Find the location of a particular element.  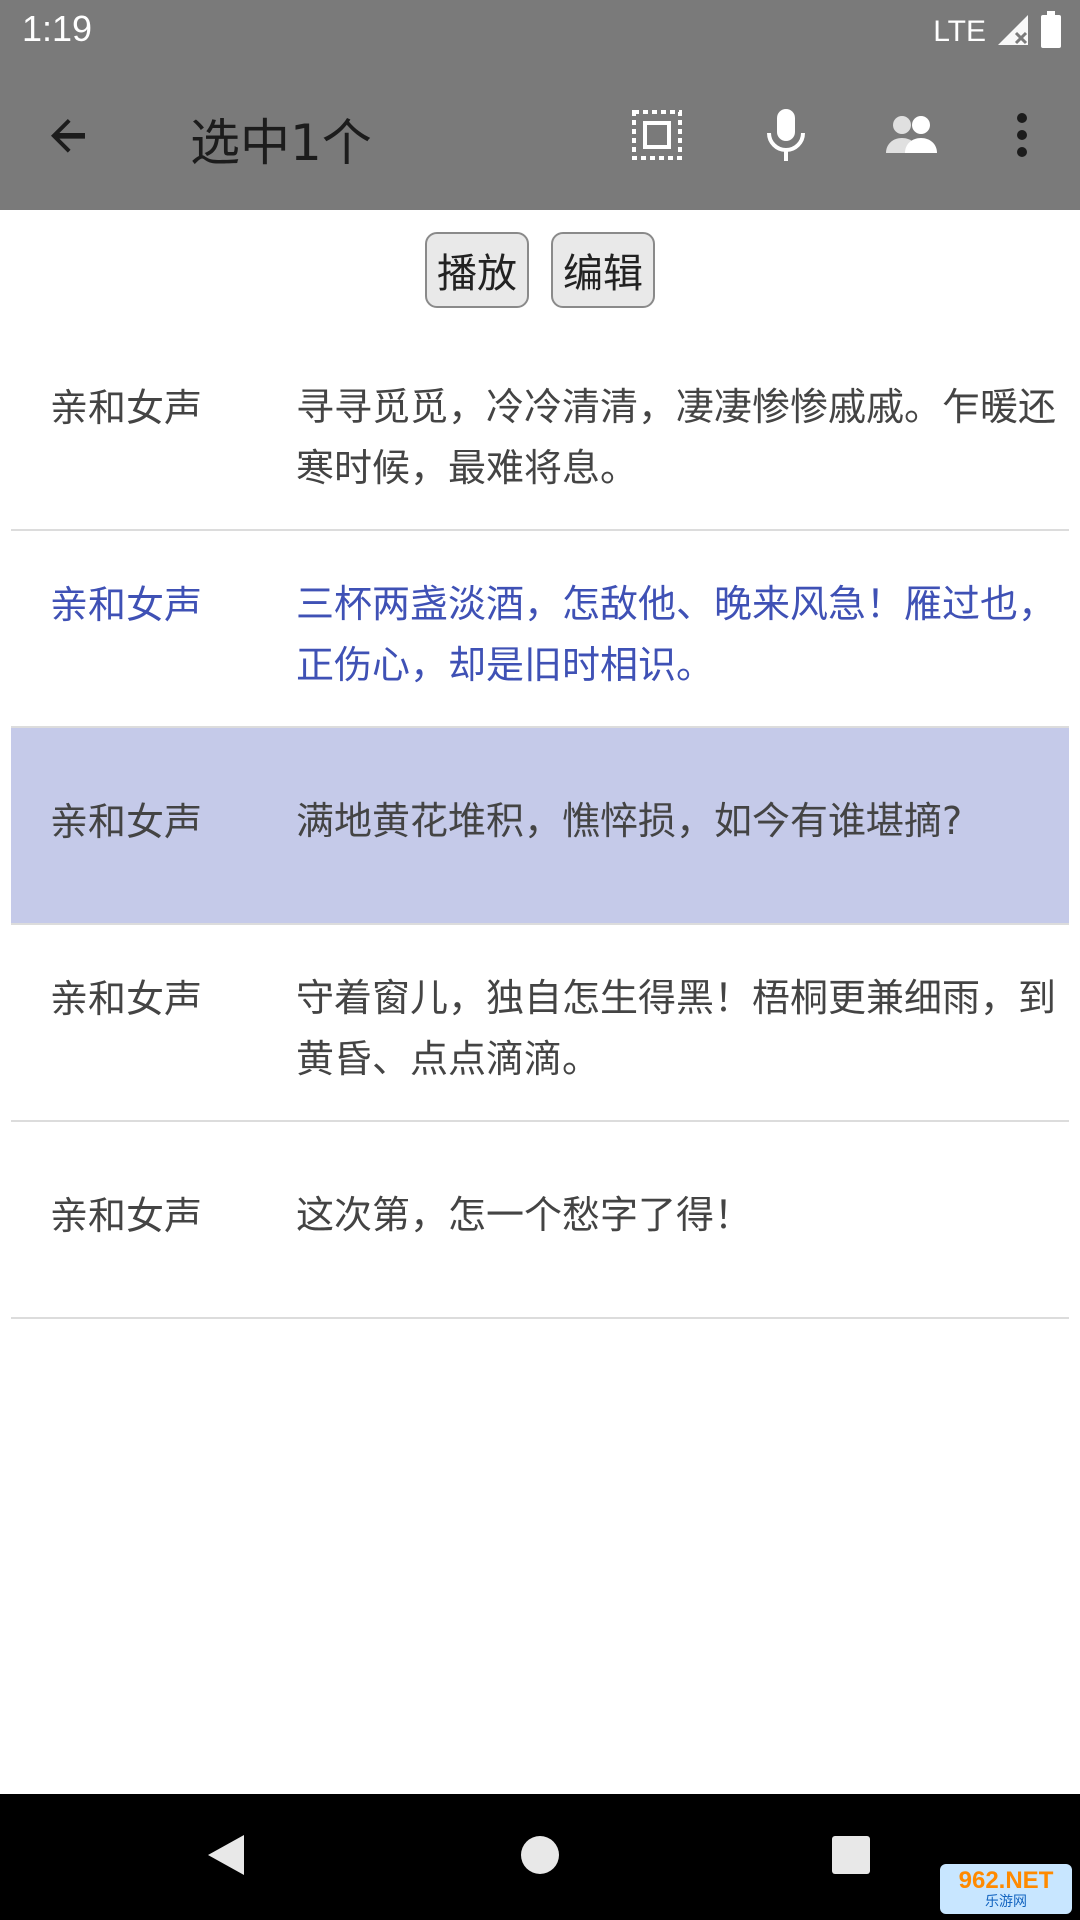

list-item: 亲和女声 守着窗儿，独自怎生得黑！梧桐更兼细雨，到黄昏、点点滴滴。 is located at coordinates (540, 1023).